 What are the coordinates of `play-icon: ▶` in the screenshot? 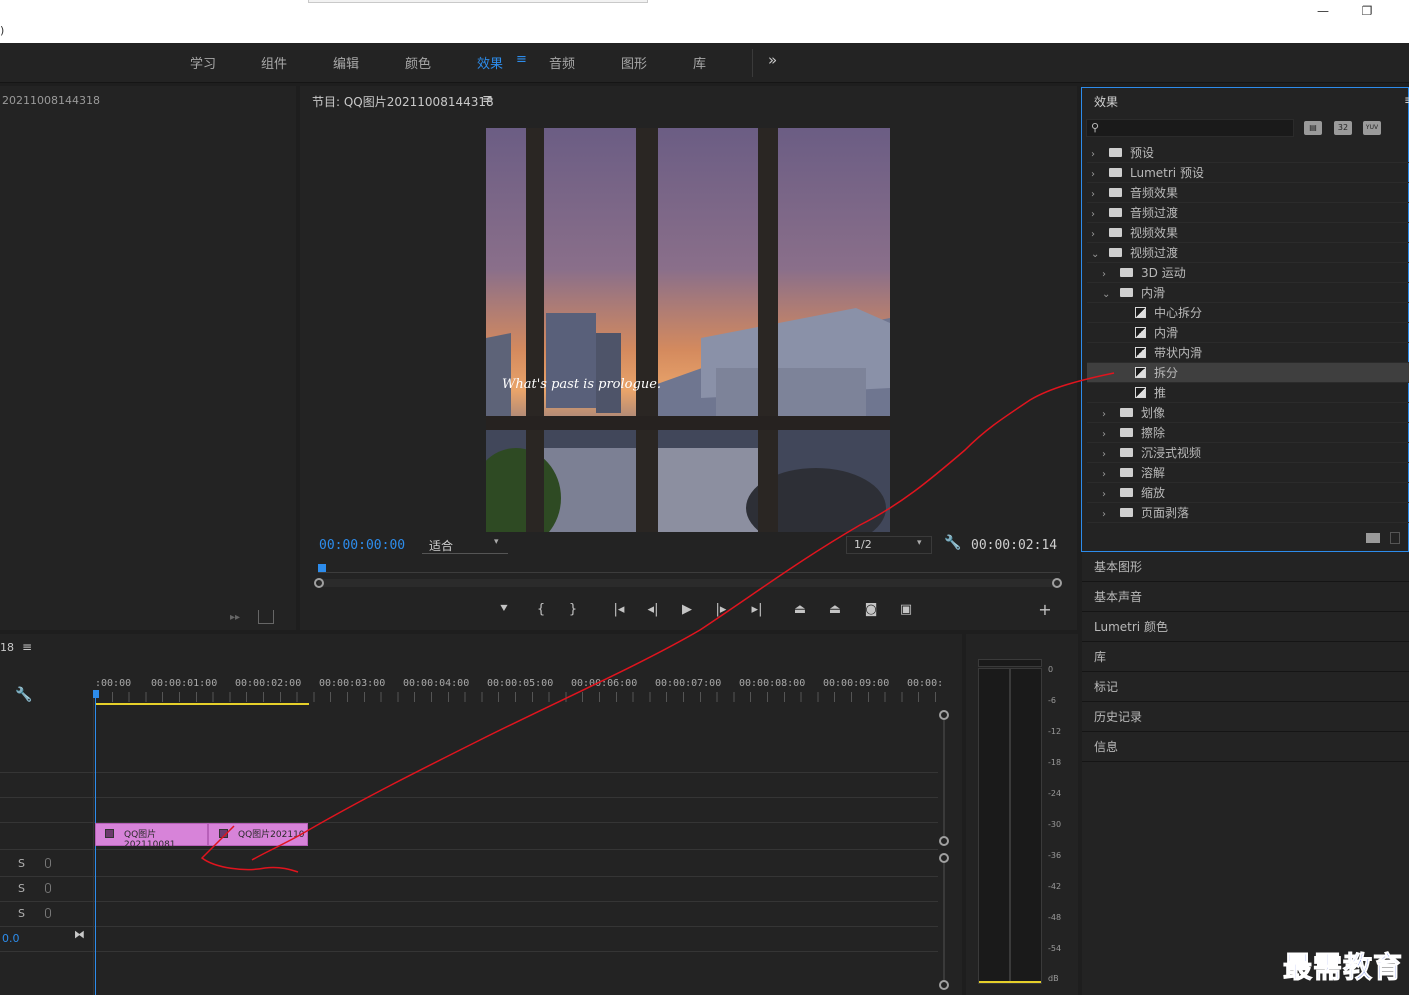 It's located at (687, 610).